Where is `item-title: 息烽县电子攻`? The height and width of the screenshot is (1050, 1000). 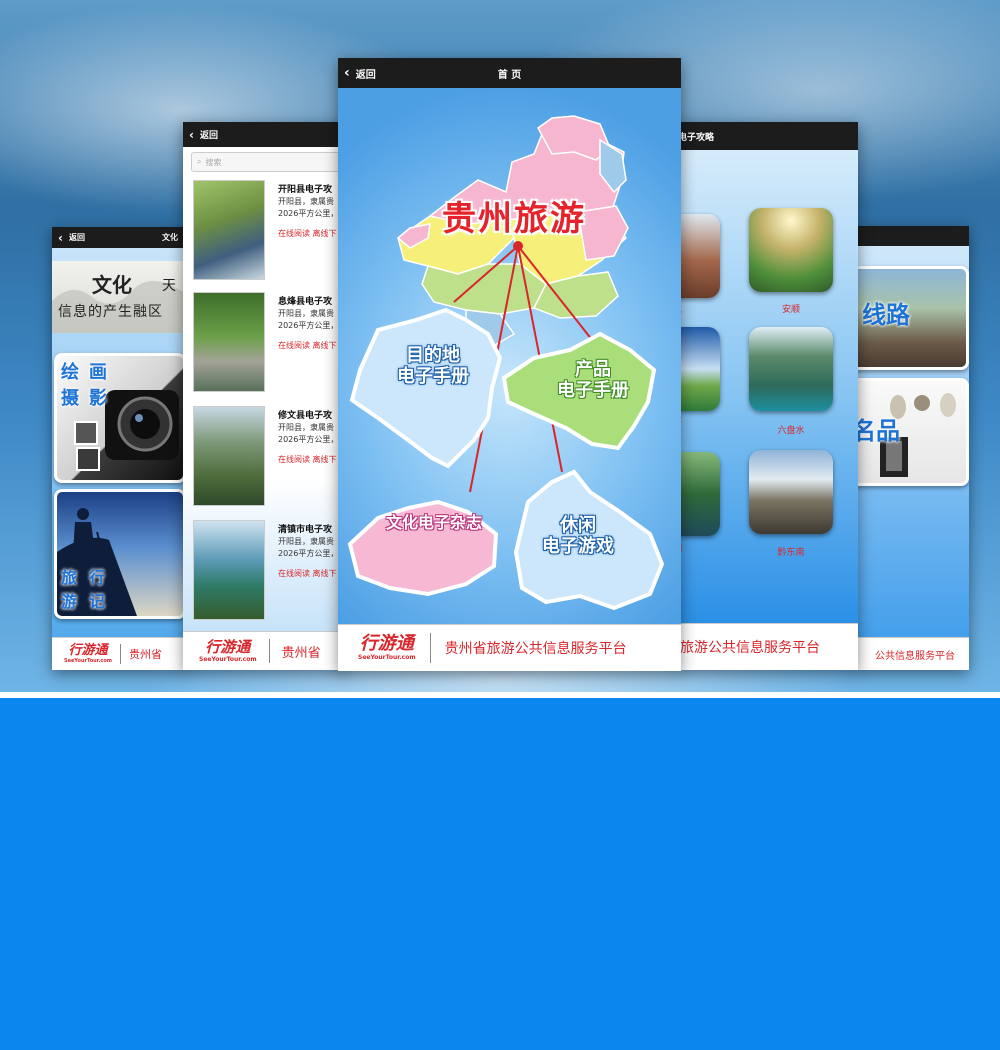 item-title: 息烽县电子攻 is located at coordinates (305, 302).